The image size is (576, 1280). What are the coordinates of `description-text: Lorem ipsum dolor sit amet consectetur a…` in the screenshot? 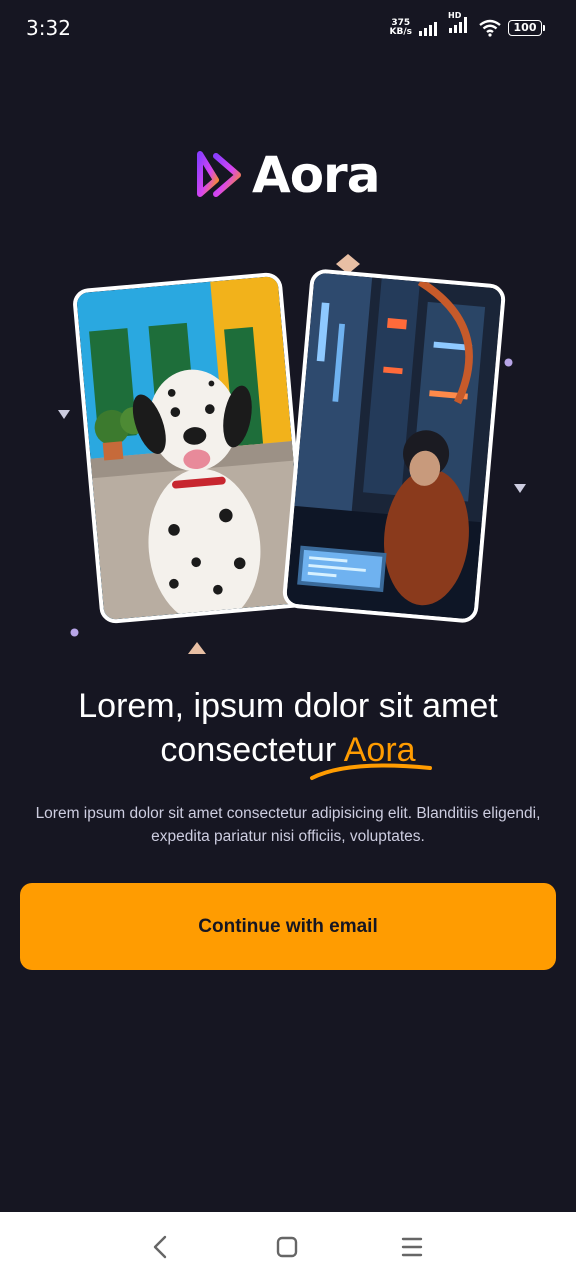 It's located at (288, 825).